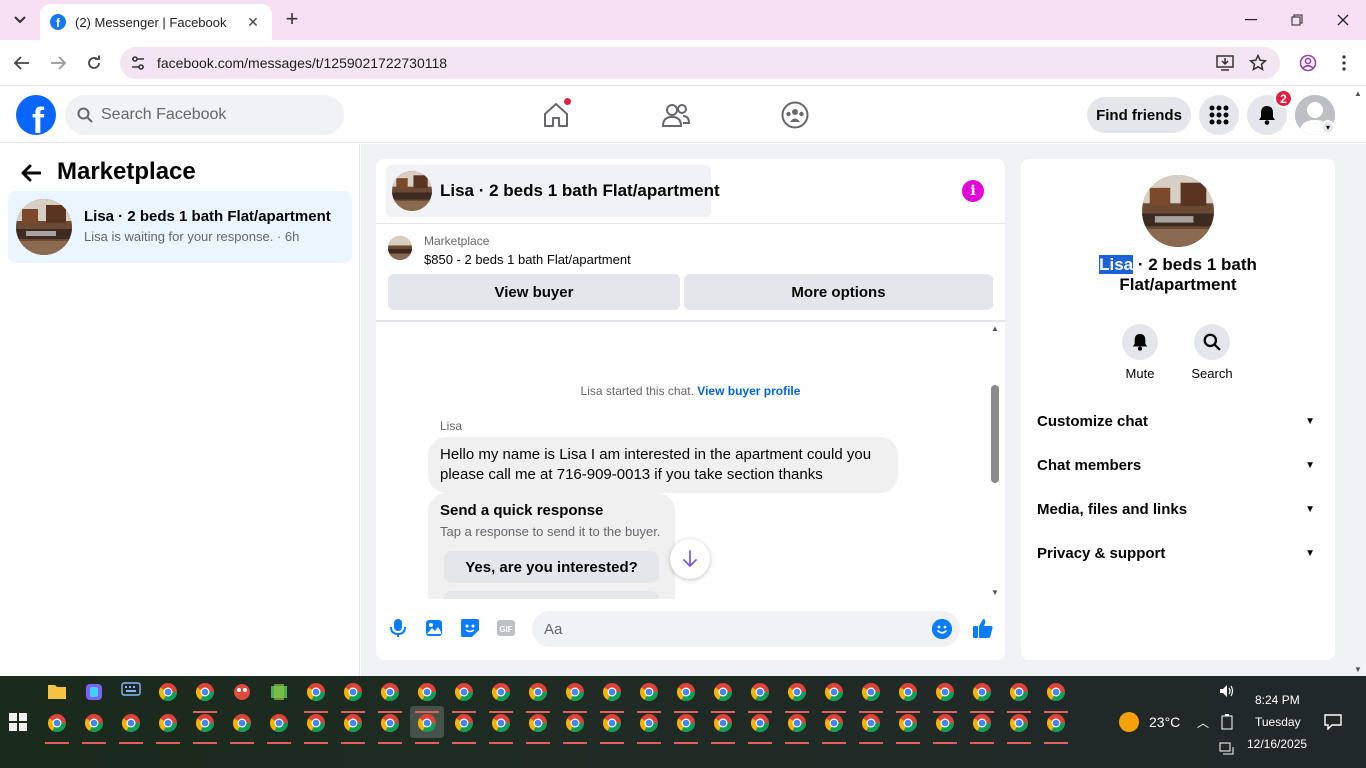 The width and height of the screenshot is (1366, 768). I want to click on page-scrollbar: ▲ ▼, so click(1359, 381).